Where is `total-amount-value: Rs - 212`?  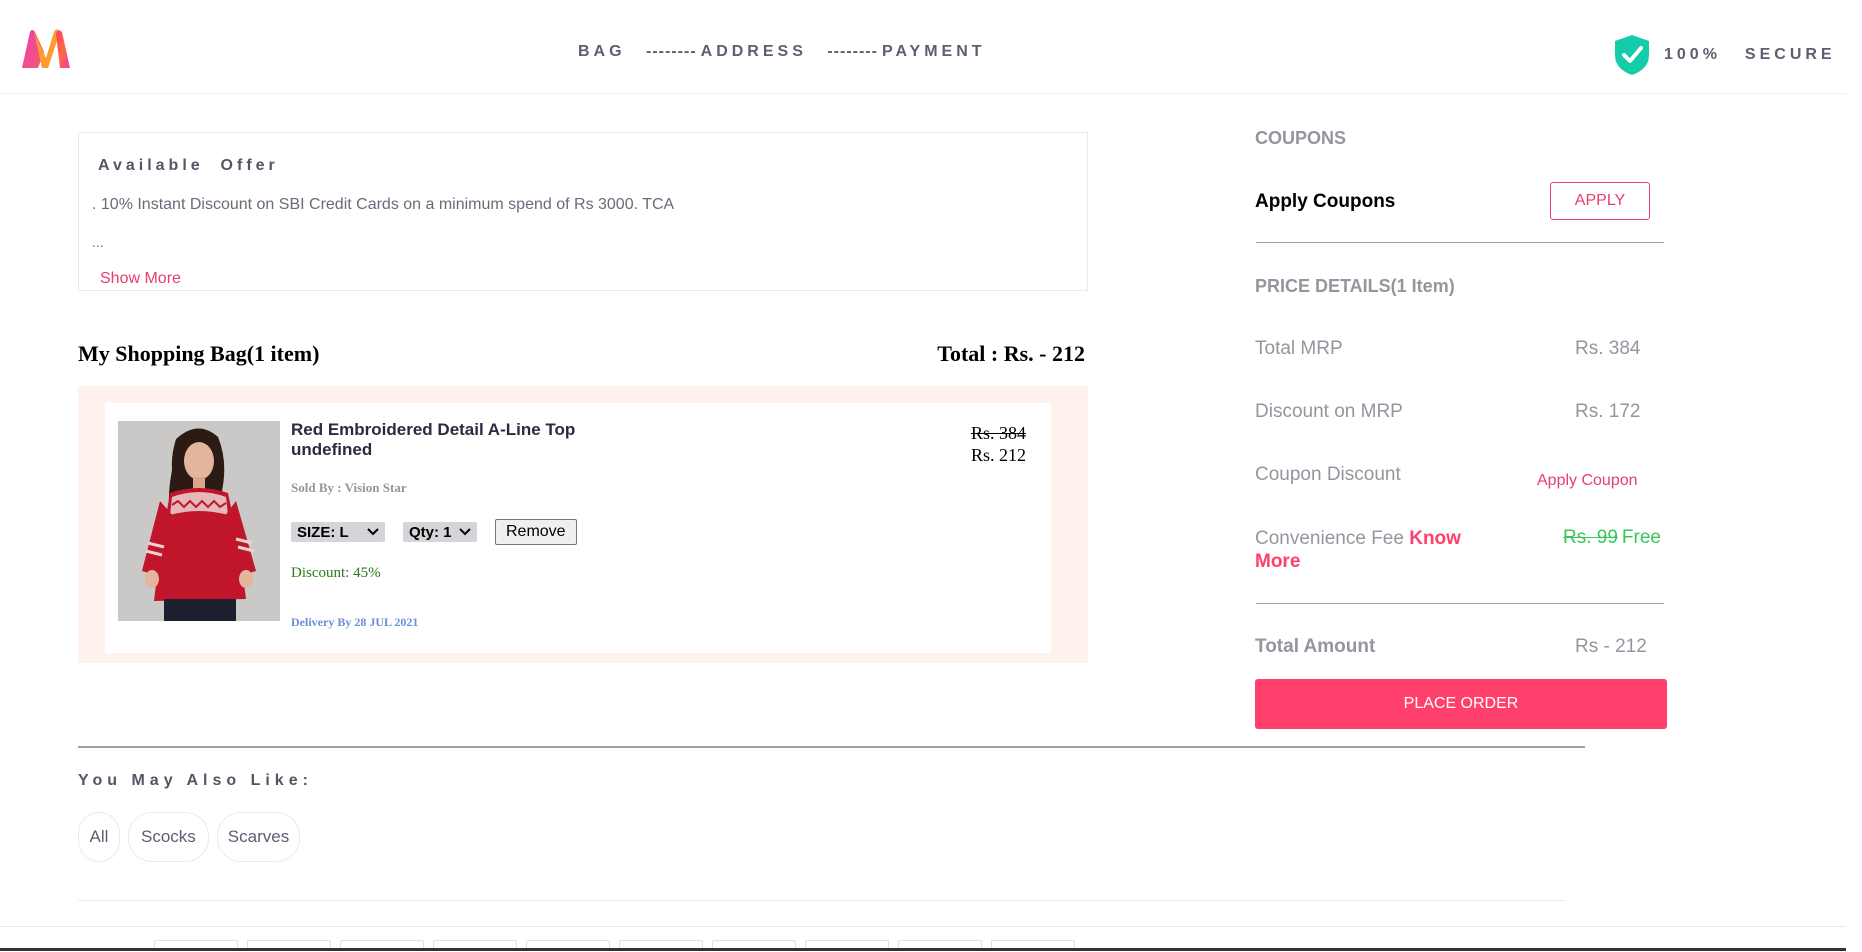
total-amount-value: Rs - 212 is located at coordinates (1611, 646).